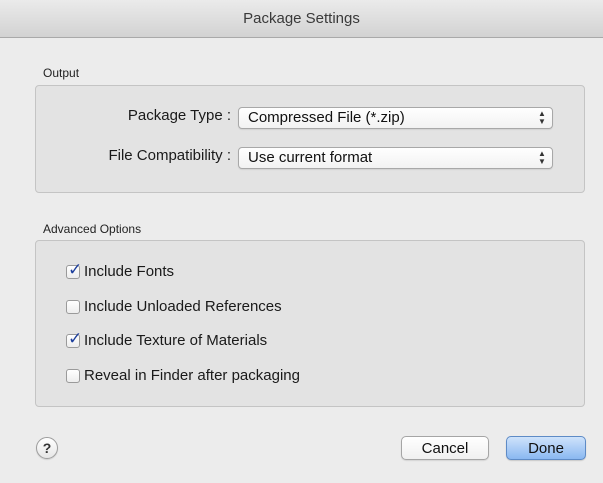 This screenshot has width=603, height=483. I want to click on file-compatibility-value: Use current format, so click(310, 157).